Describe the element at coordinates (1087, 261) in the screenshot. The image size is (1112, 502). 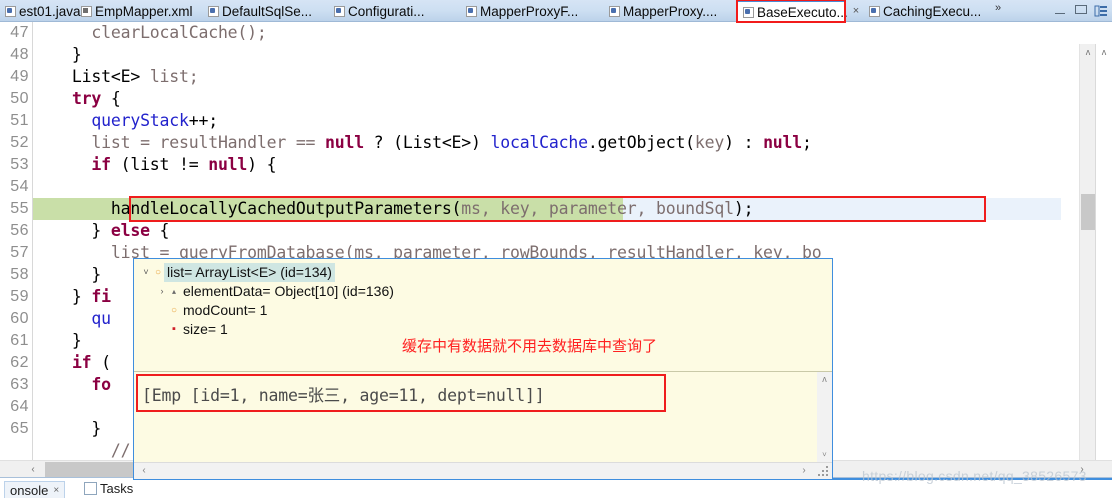
I see `editor-vertical-scrollbar: ʌ ⱽ` at that location.